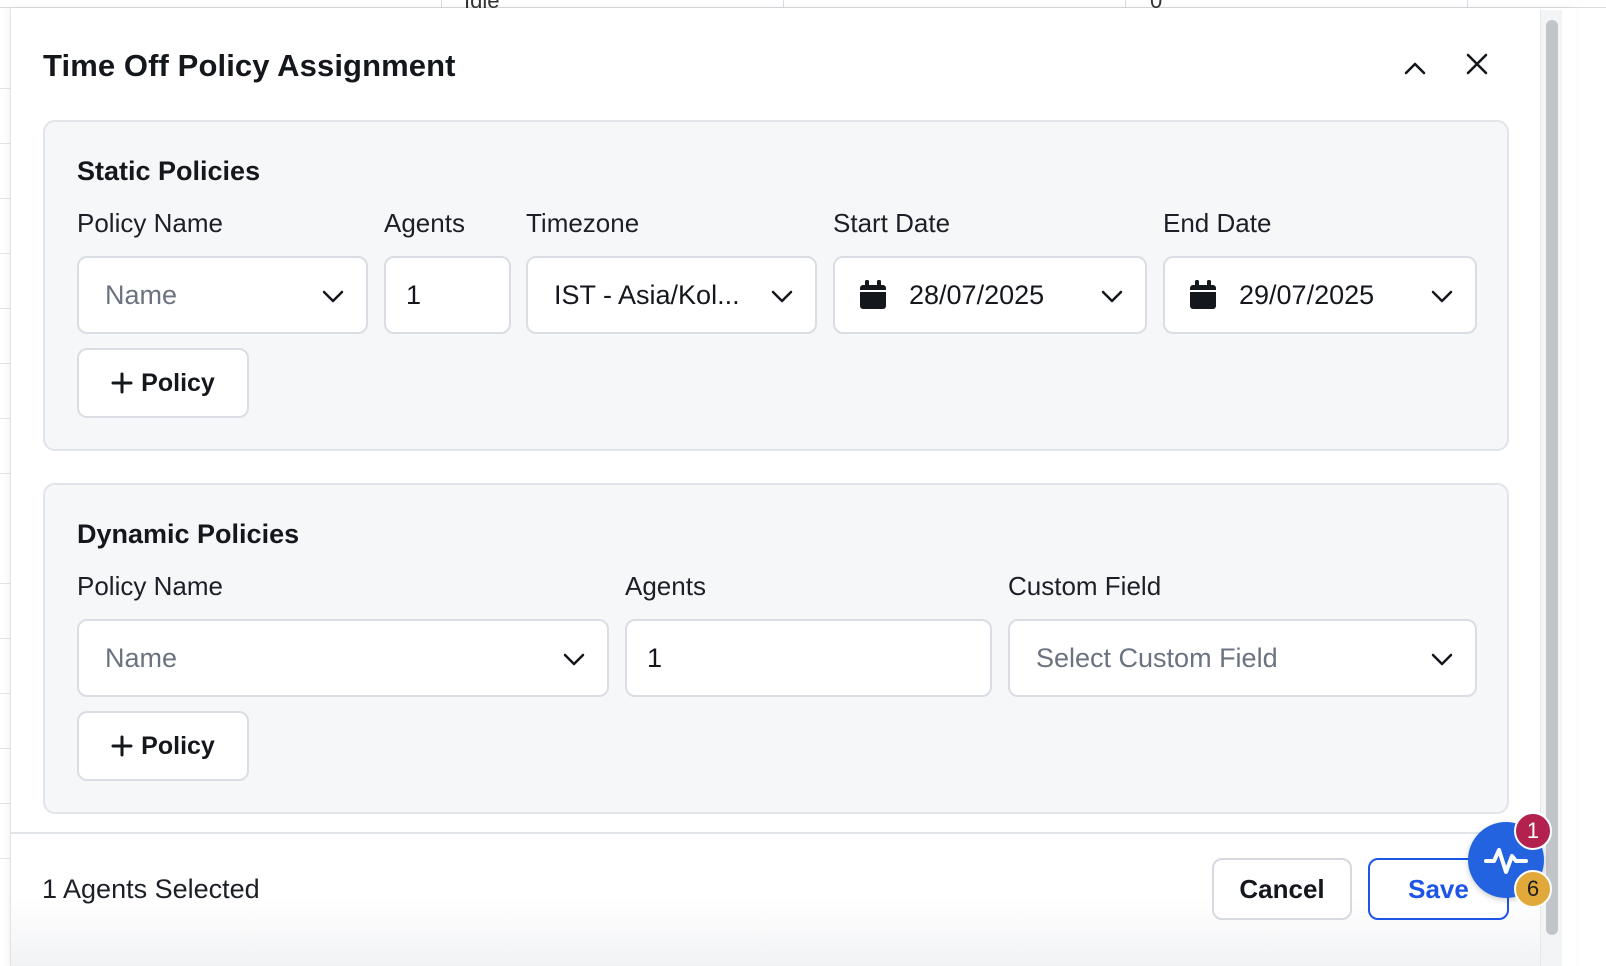 The image size is (1606, 966). I want to click on agents-selected-count: 1 Agents Selected, so click(151, 889).